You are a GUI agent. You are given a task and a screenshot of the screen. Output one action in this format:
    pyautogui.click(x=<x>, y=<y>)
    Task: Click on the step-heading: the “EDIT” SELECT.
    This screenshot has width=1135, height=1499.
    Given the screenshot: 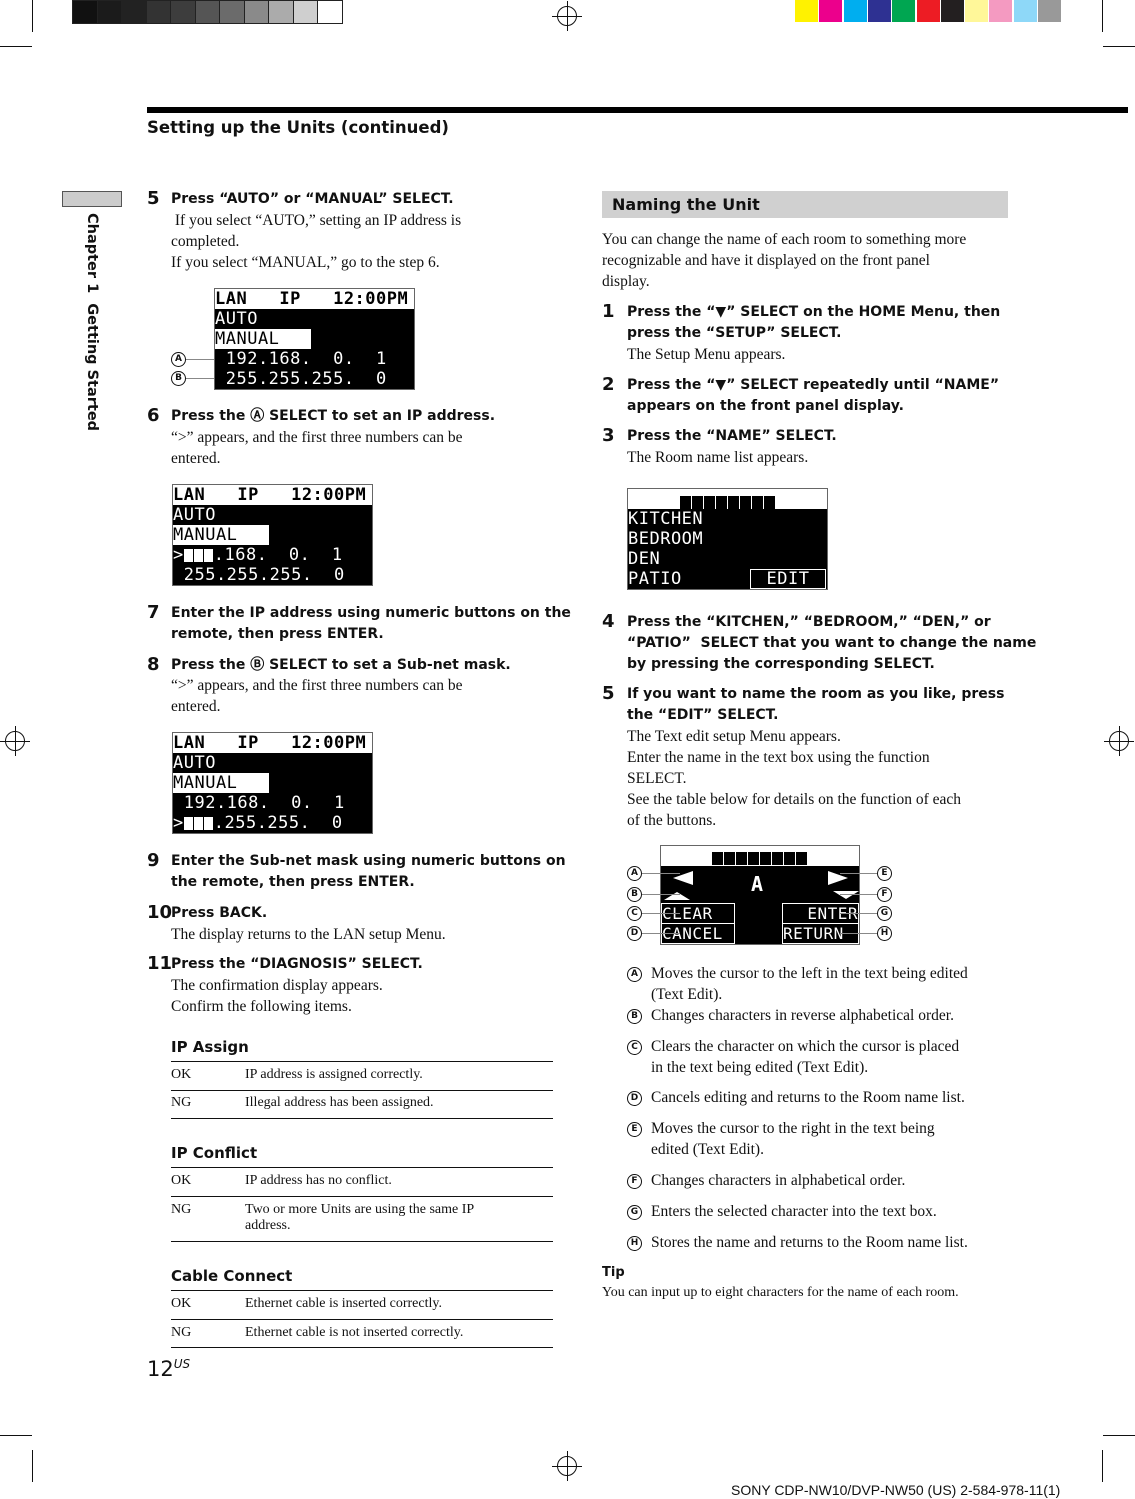 What is the action you would take?
    pyautogui.click(x=703, y=715)
    